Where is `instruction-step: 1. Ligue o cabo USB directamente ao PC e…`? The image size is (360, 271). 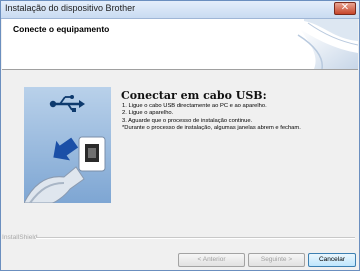 instruction-step: 1. Ligue o cabo USB directamente ao PC e… is located at coordinates (194, 106).